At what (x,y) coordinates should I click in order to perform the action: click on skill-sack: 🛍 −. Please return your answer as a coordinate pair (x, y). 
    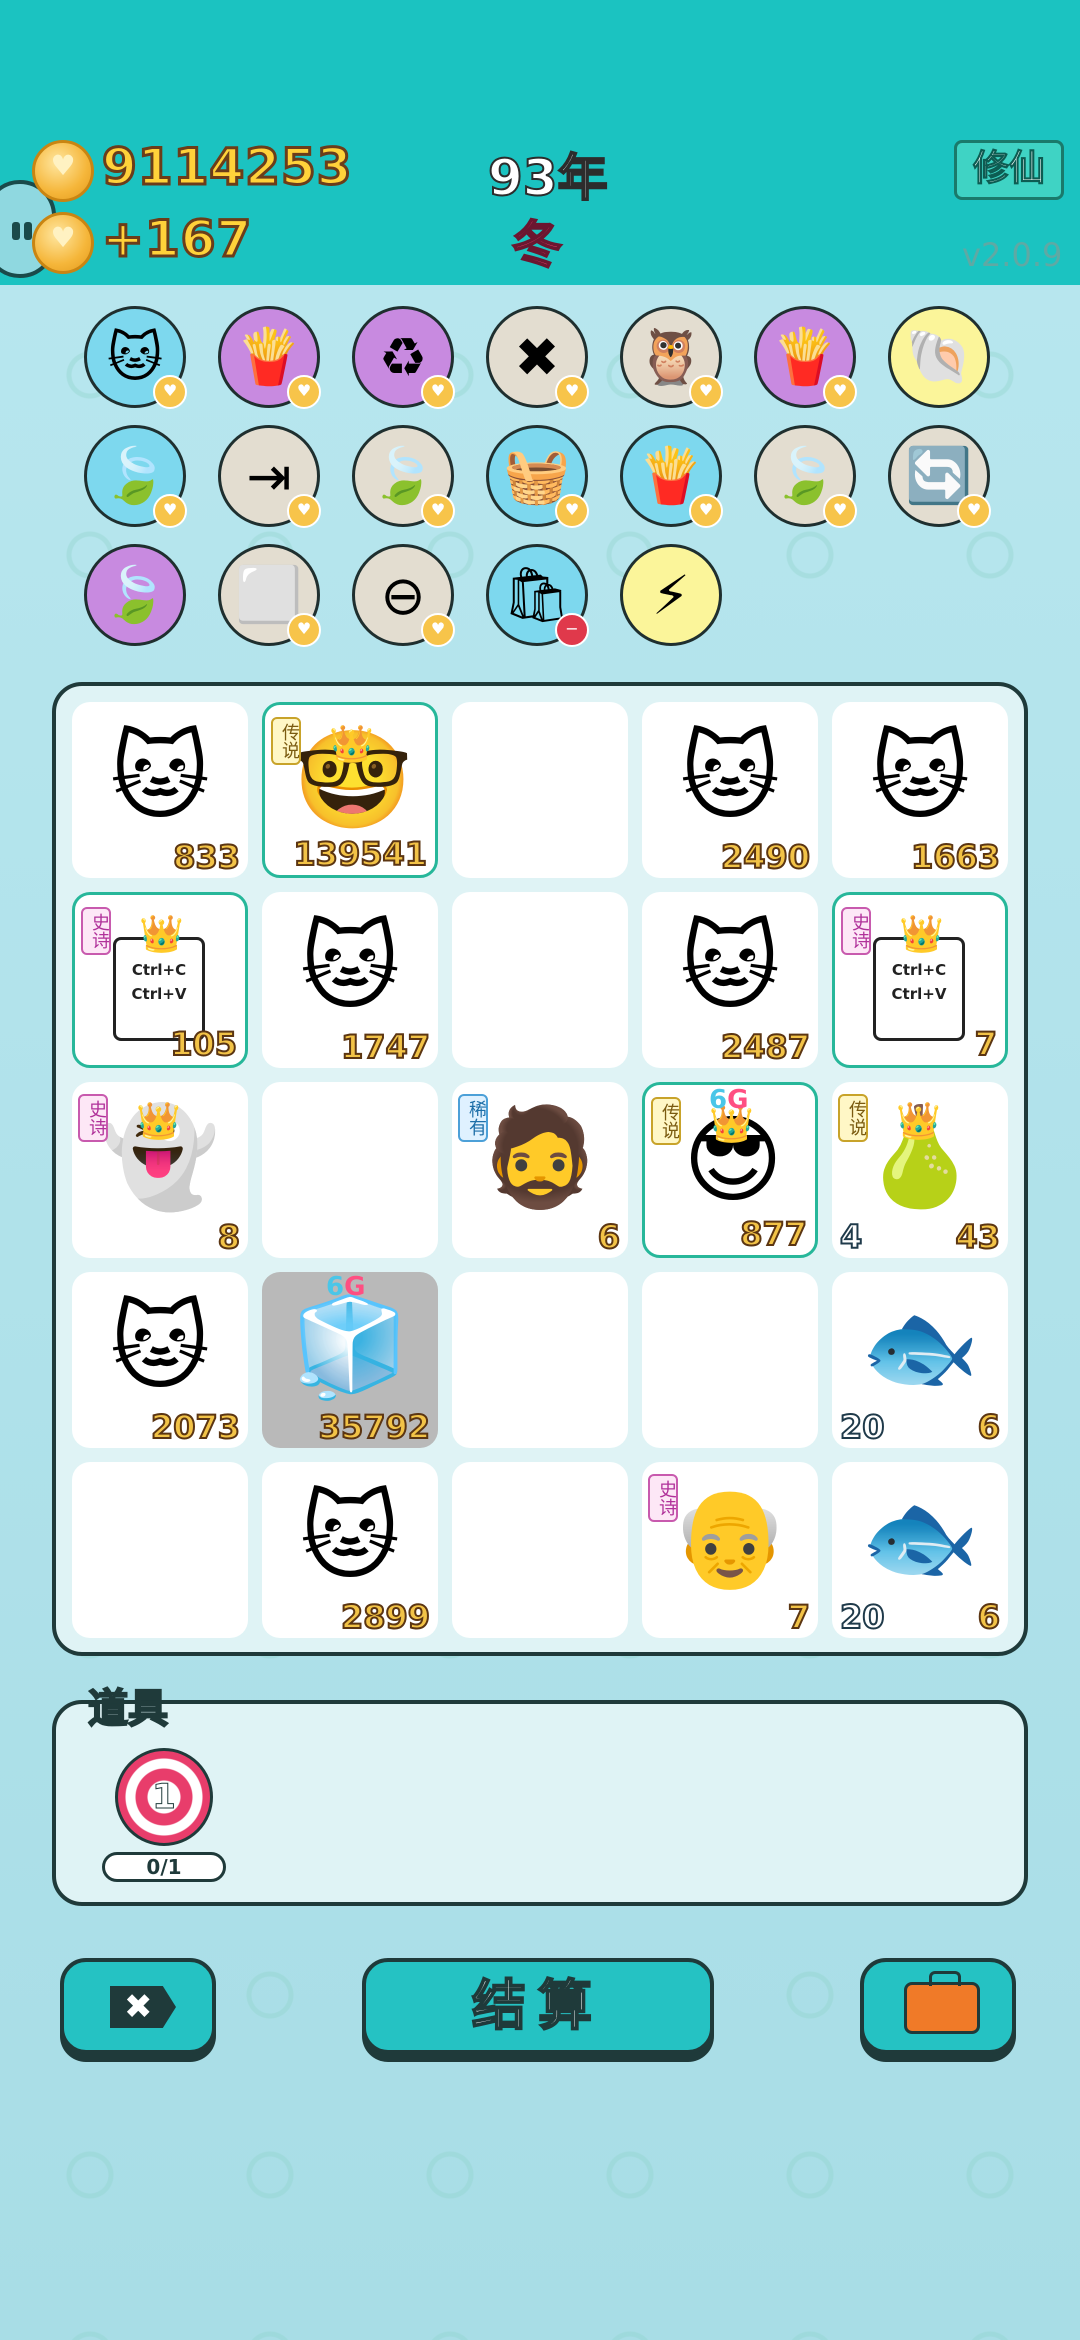
    Looking at the image, I should click on (537, 595).